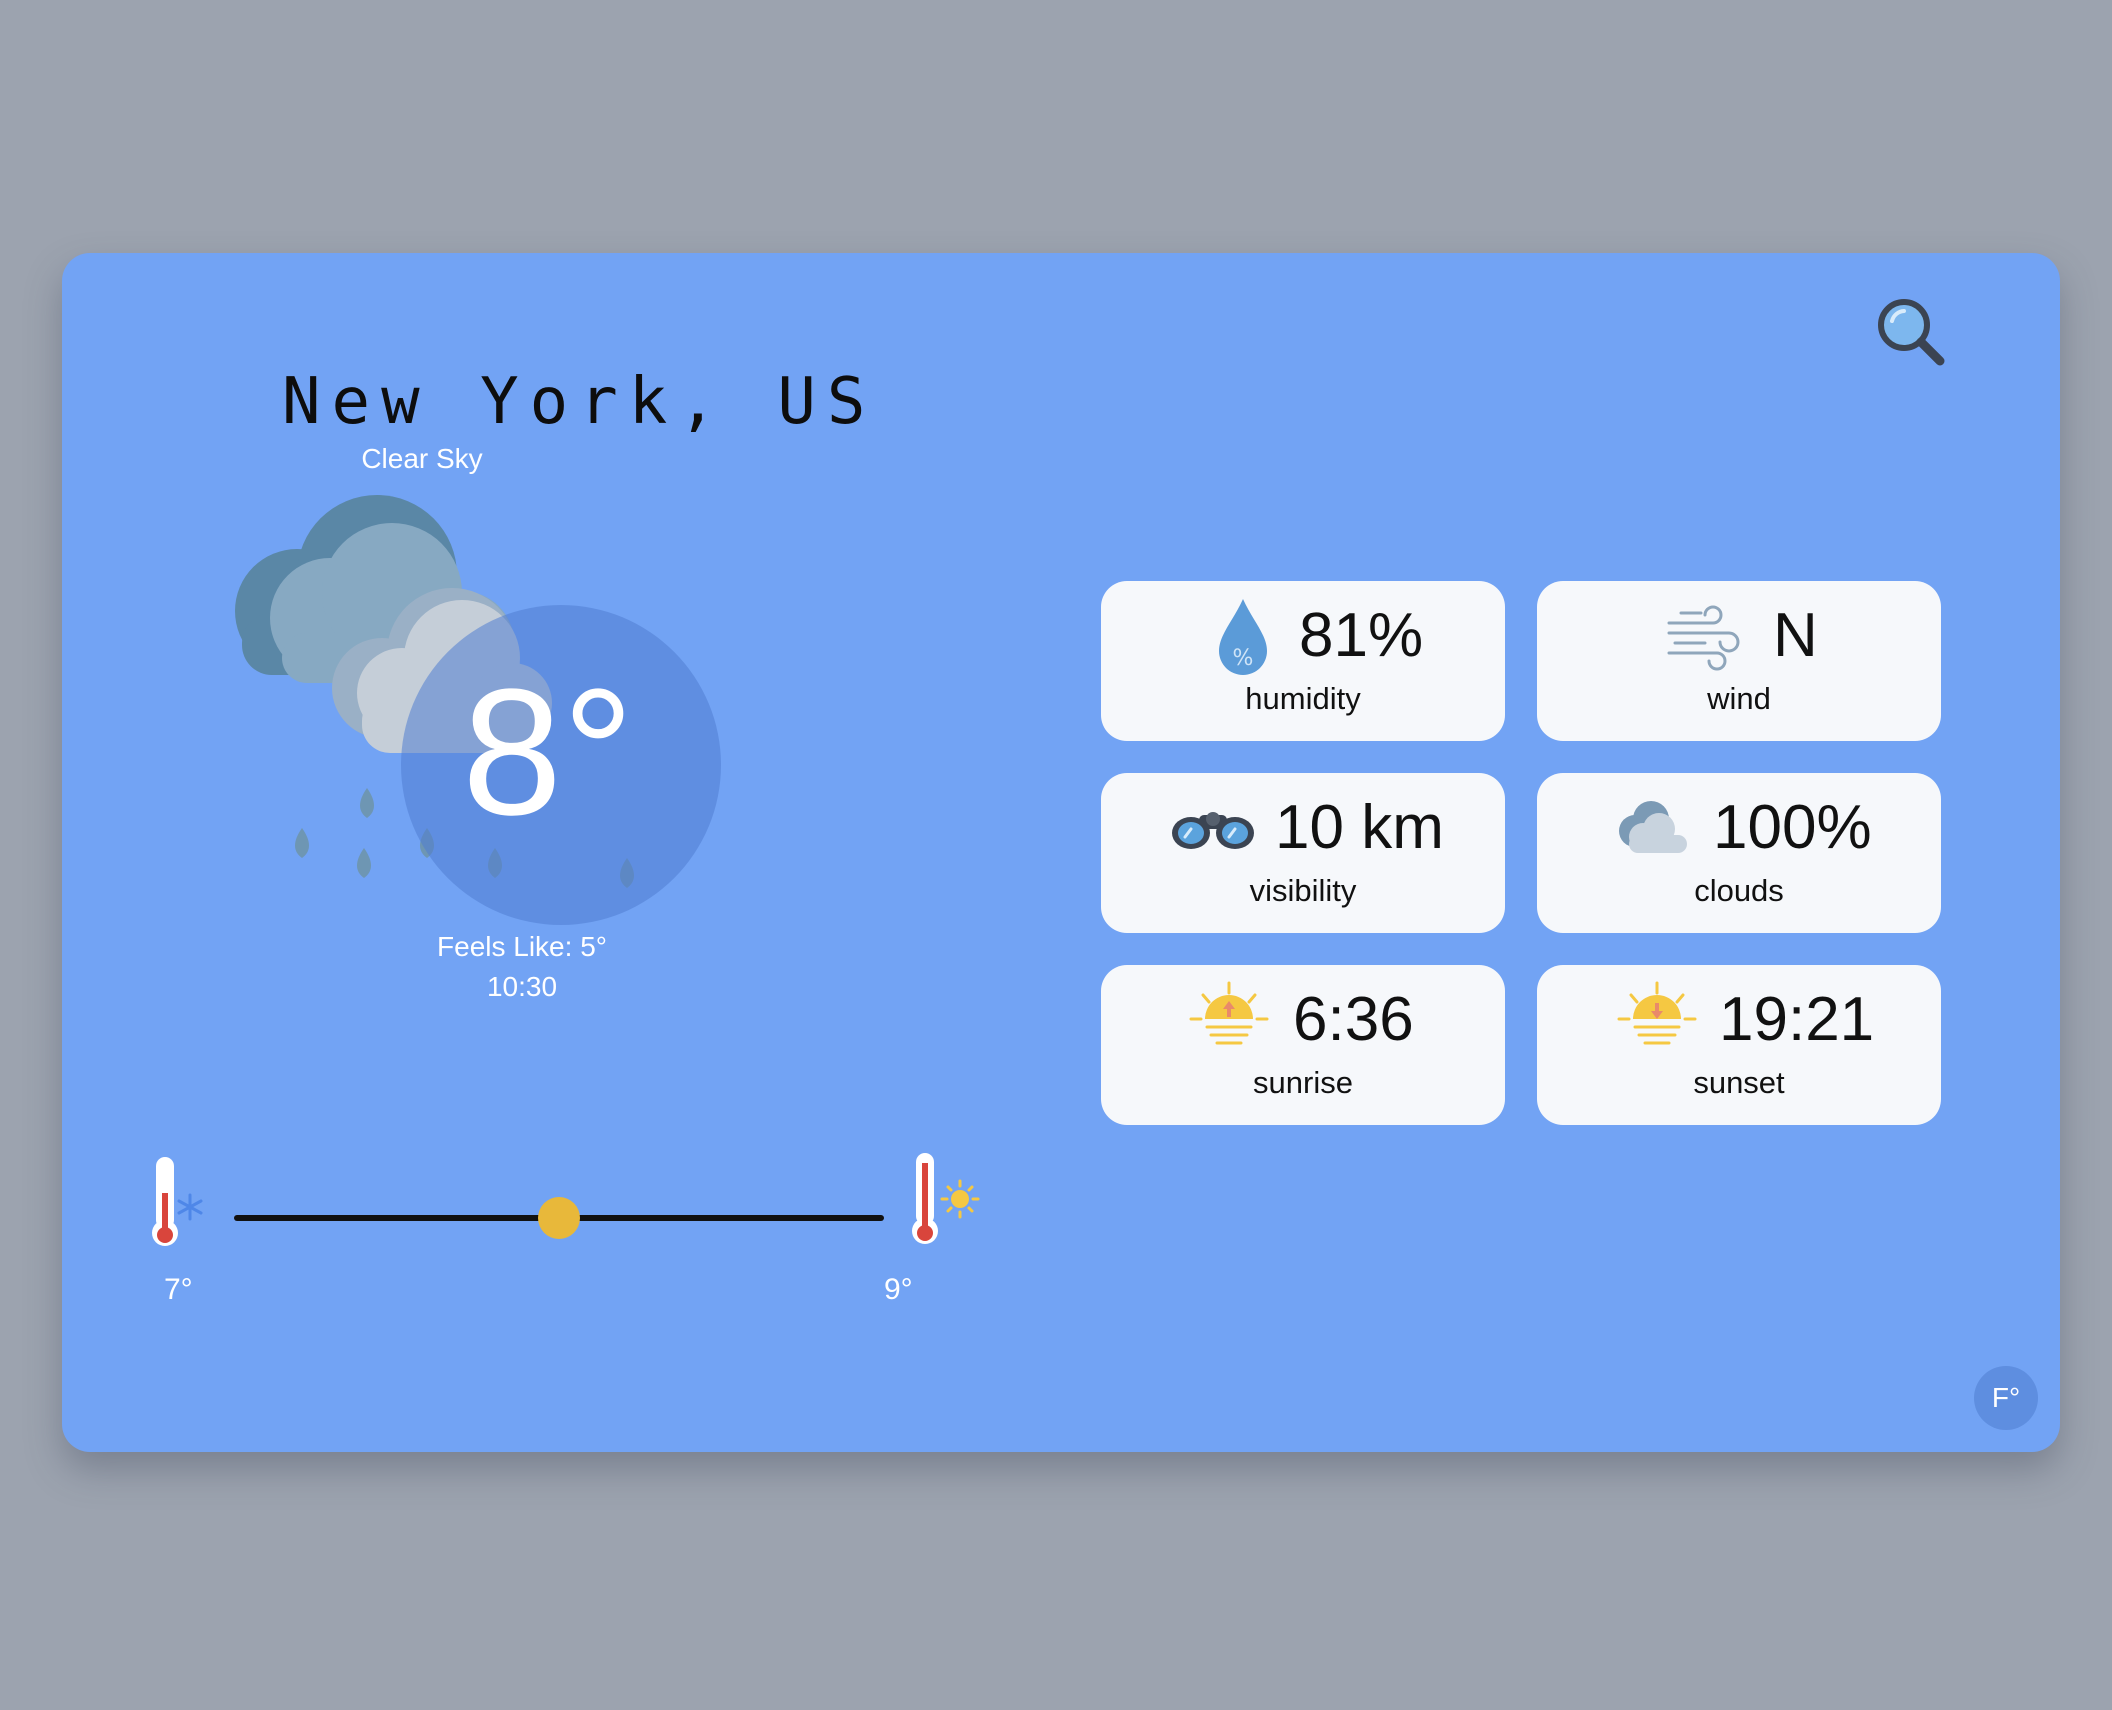  What do you see at coordinates (1303, 1082) in the screenshot?
I see `sunrise-label: sunrise` at bounding box center [1303, 1082].